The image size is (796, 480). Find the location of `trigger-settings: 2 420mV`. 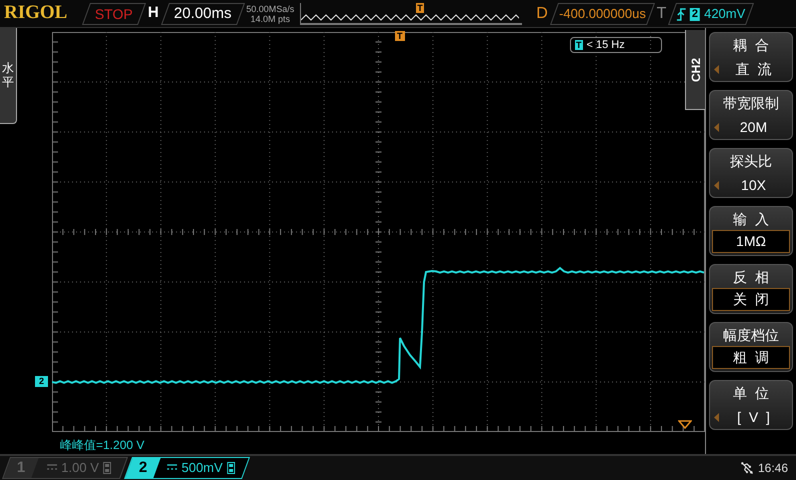

trigger-settings: 2 420mV is located at coordinates (711, 13).